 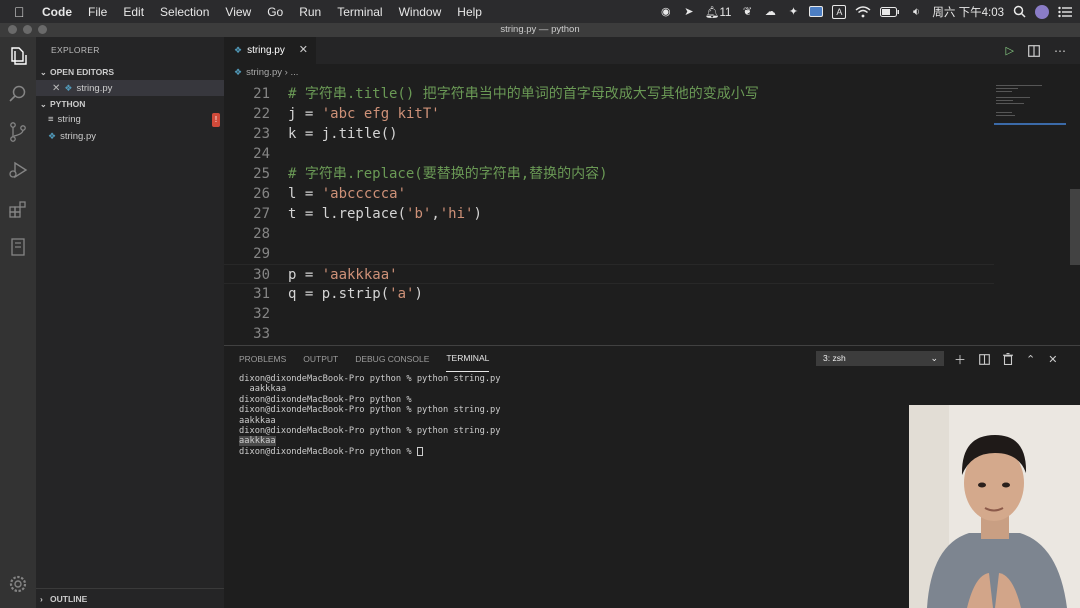 What do you see at coordinates (523, 94) in the screenshot?
I see `code-text: # 字符串.title() 把字符串当中的单词的首字母改成大写其他的变成小写` at bounding box center [523, 94].